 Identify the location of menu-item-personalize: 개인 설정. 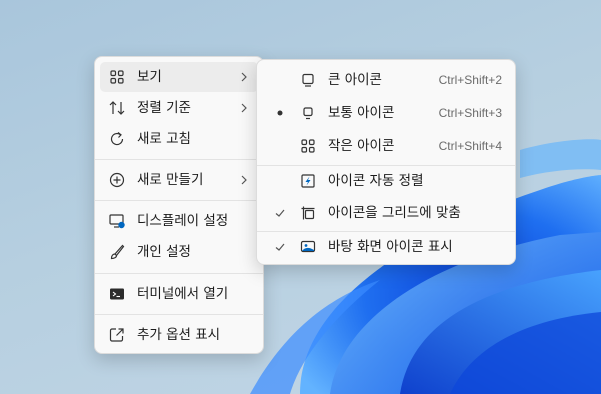
(179, 252).